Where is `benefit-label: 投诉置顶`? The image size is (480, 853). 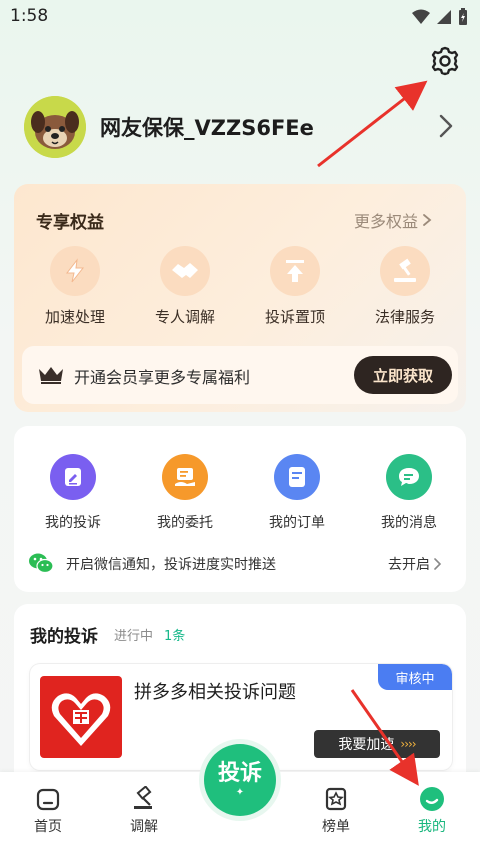 benefit-label: 投诉置顶 is located at coordinates (294, 317).